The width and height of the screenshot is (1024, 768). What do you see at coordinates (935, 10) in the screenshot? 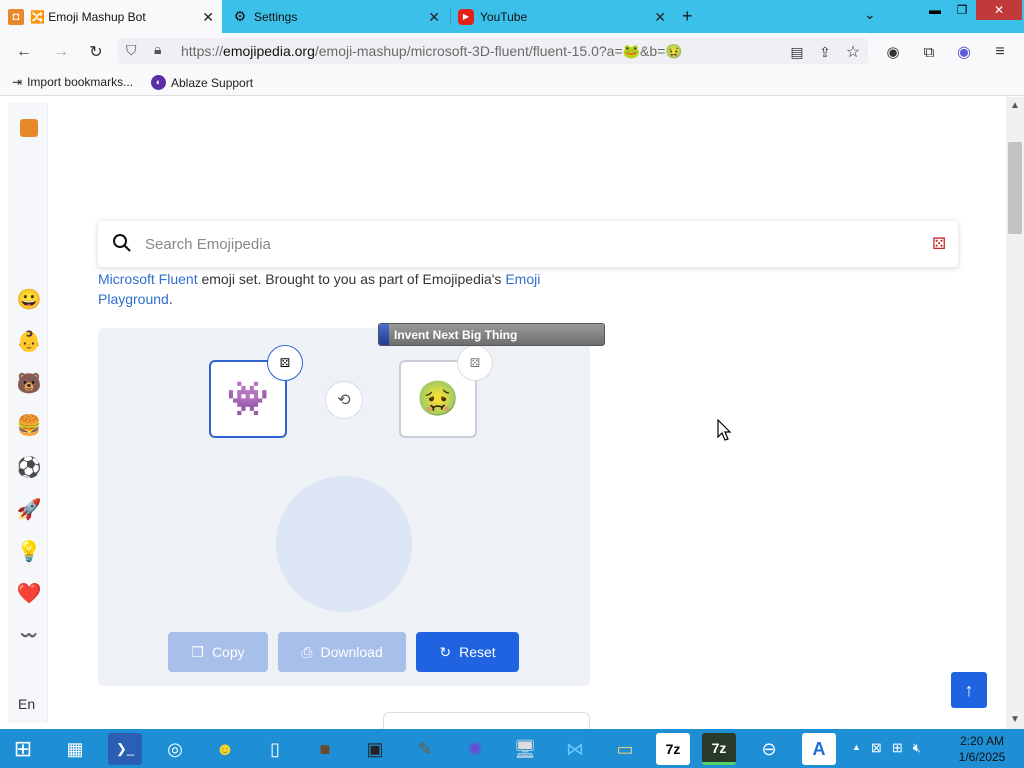
I see `minimize-icon: ▬` at bounding box center [935, 10].